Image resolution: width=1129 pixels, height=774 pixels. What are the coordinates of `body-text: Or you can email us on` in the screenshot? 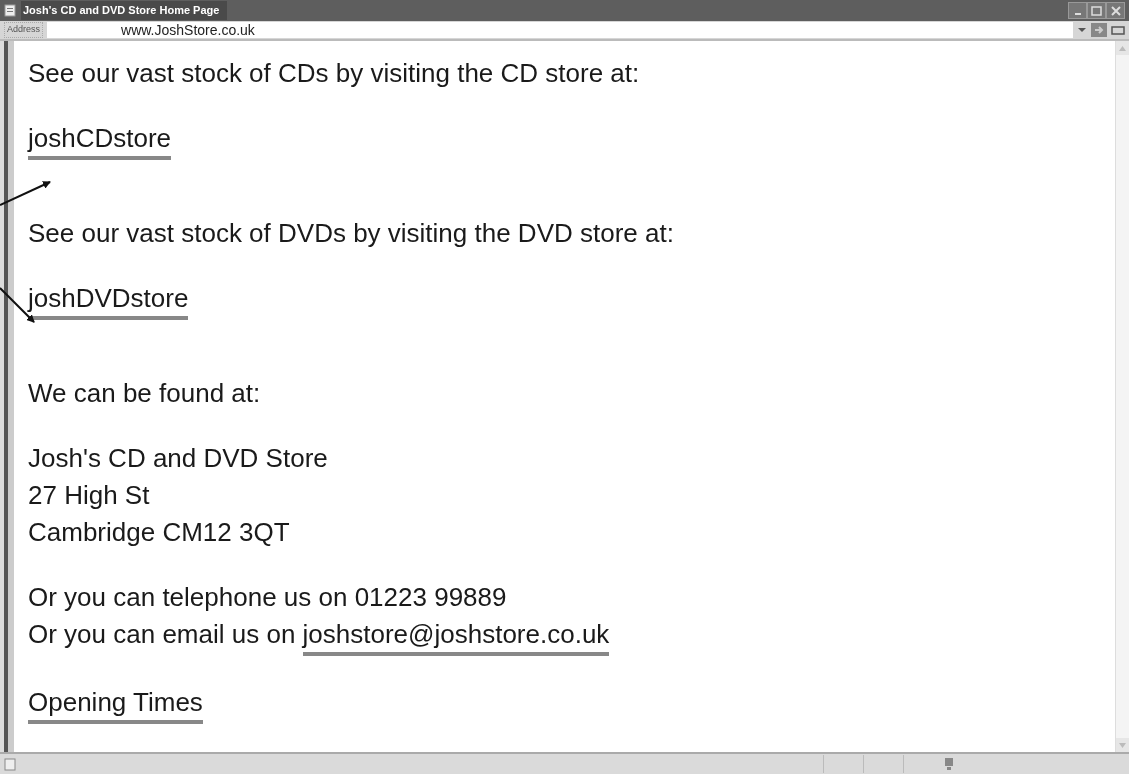 It's located at (162, 634).